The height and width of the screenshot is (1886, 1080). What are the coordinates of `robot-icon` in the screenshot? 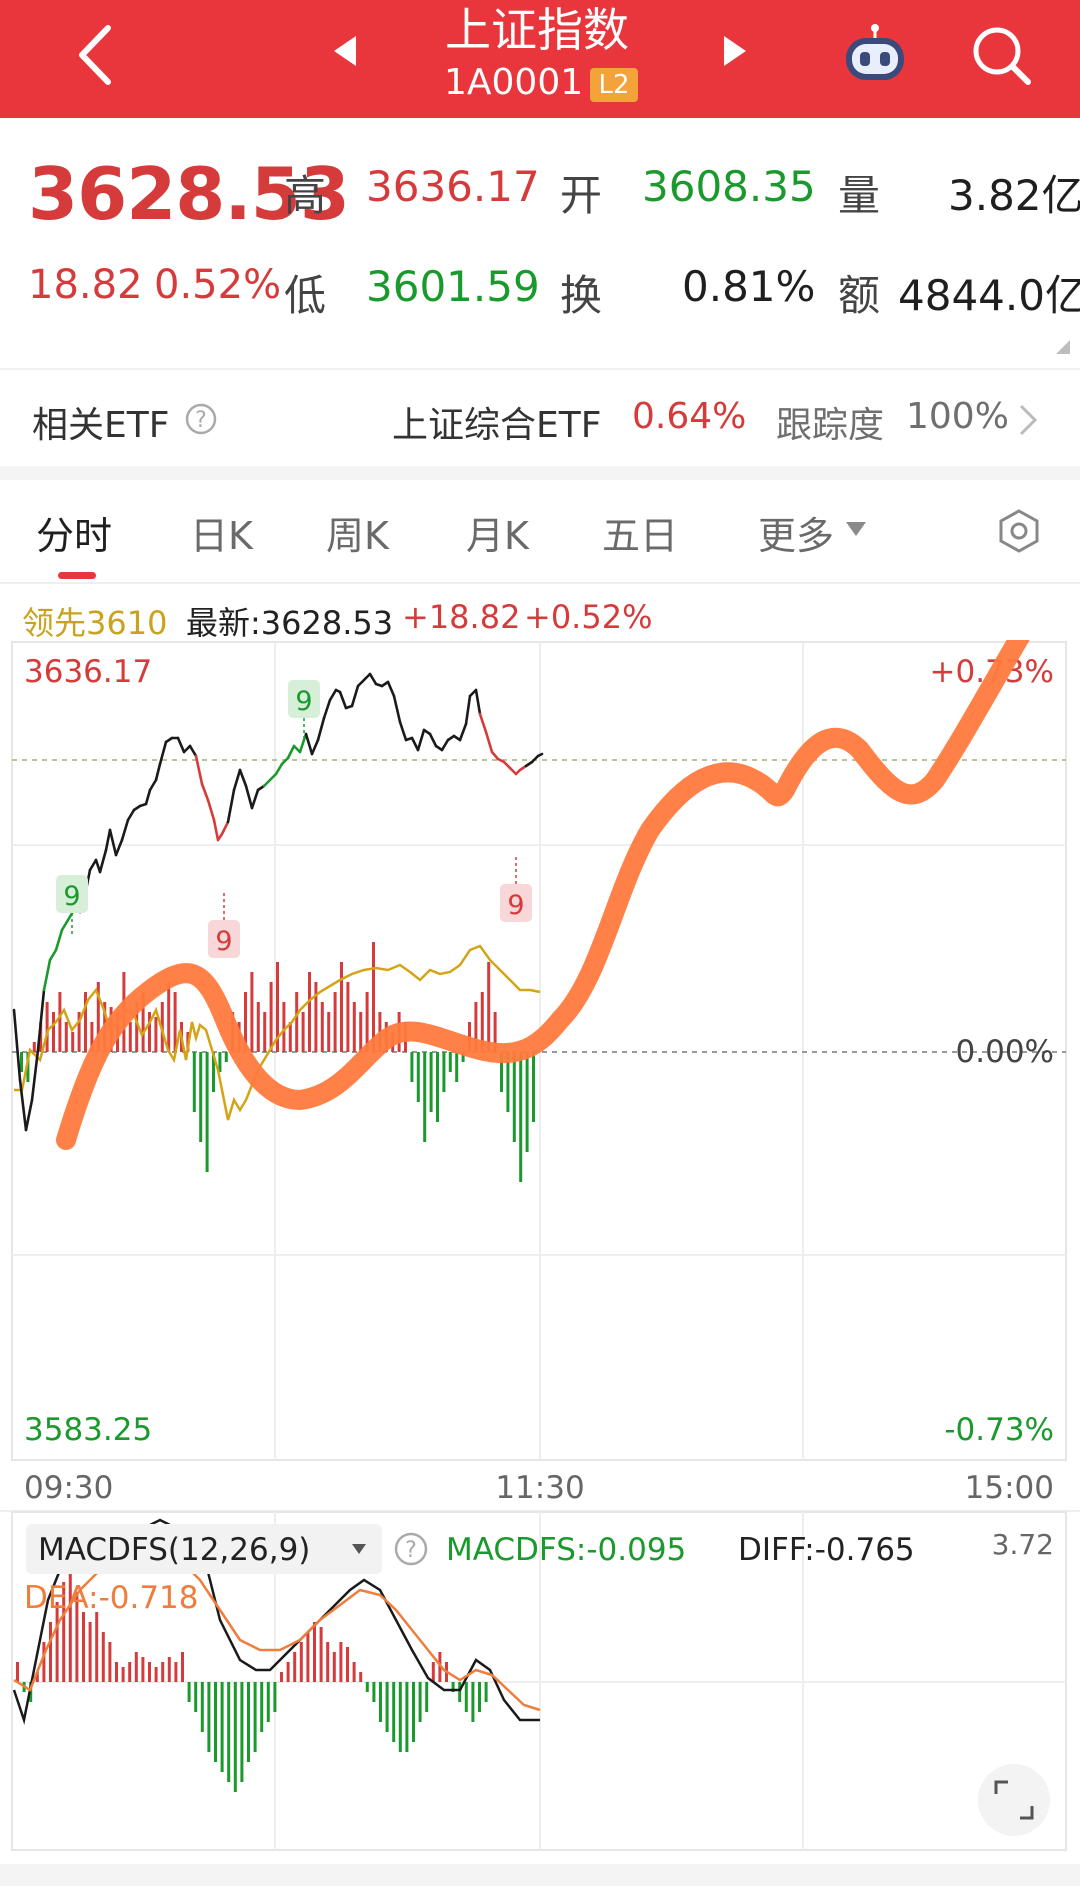 It's located at (875, 53).